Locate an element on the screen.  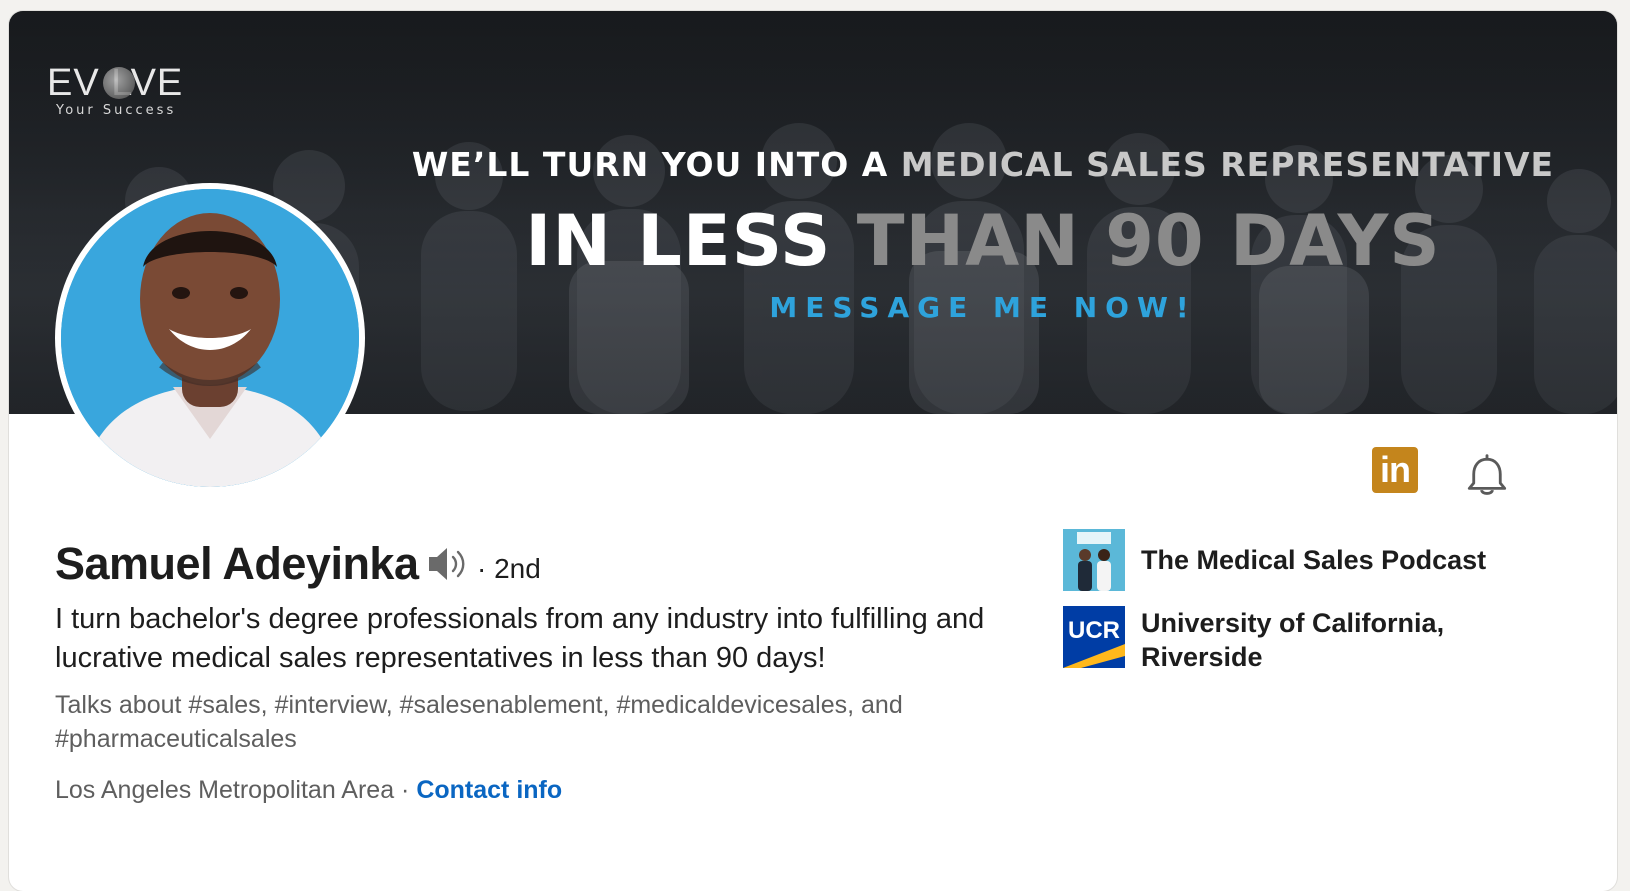
avatar-photo is located at coordinates (210, 338).